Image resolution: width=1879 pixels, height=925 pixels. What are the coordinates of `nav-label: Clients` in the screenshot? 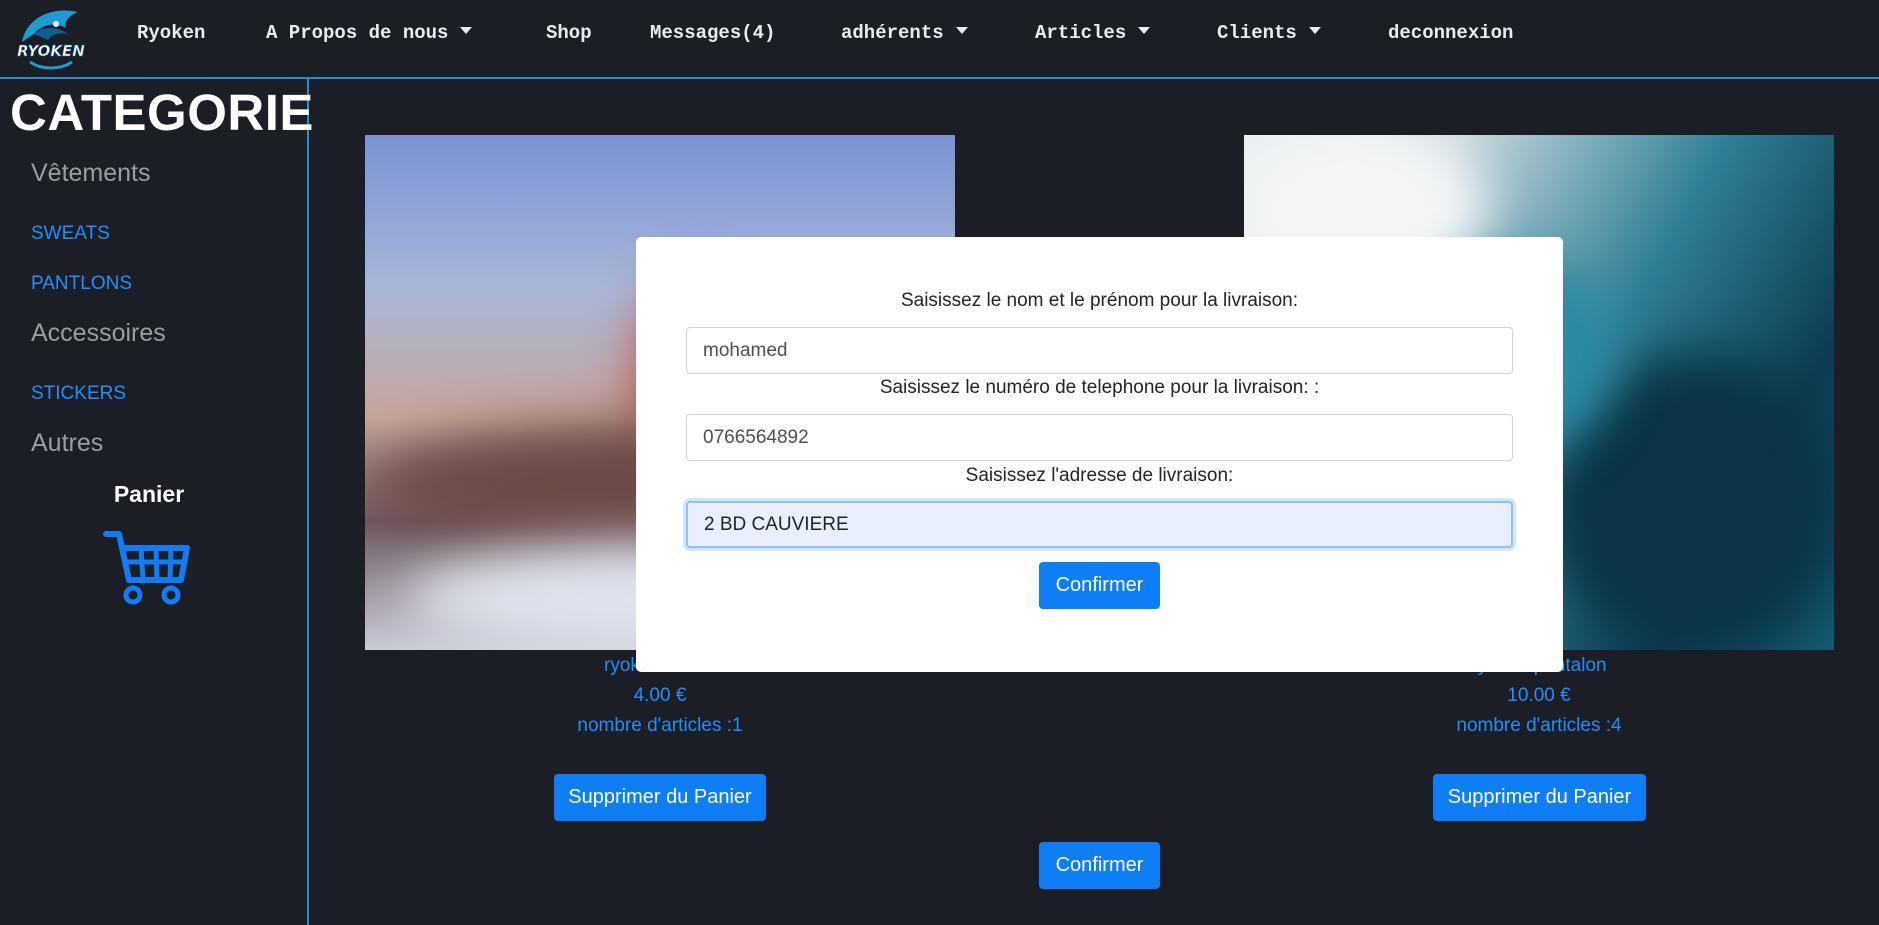 It's located at (1257, 33).